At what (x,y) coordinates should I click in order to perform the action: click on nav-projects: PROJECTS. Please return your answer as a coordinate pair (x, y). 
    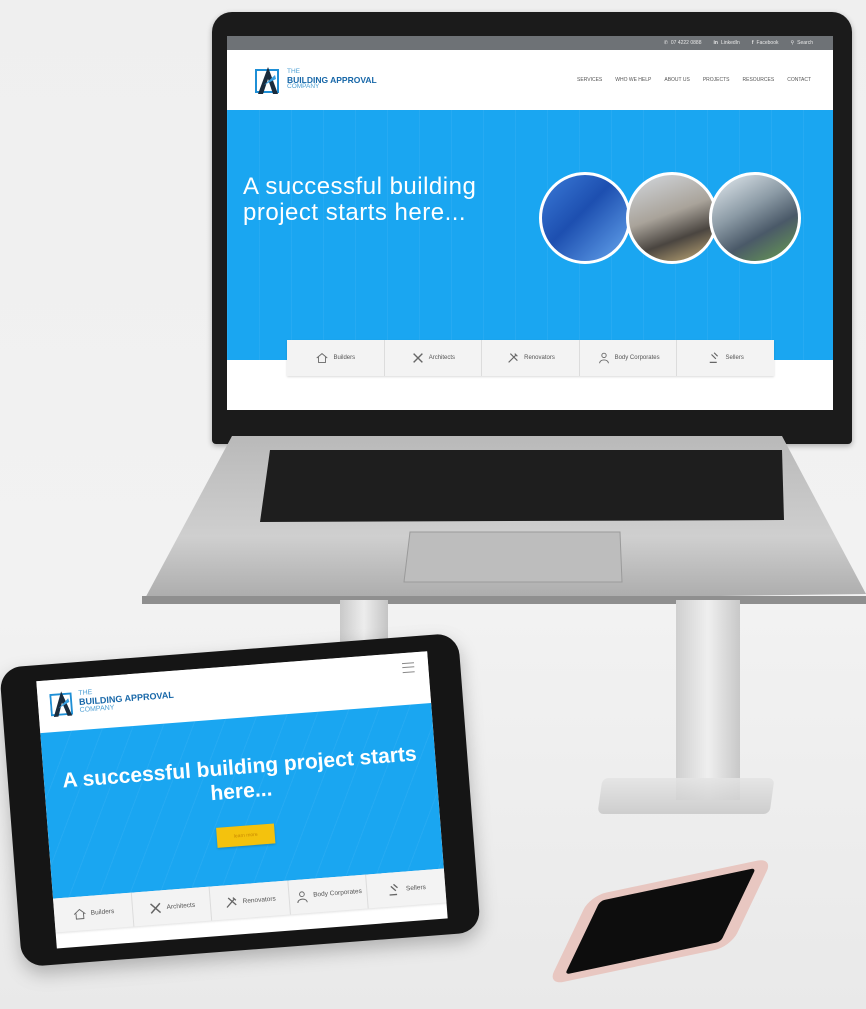
    Looking at the image, I should click on (716, 80).